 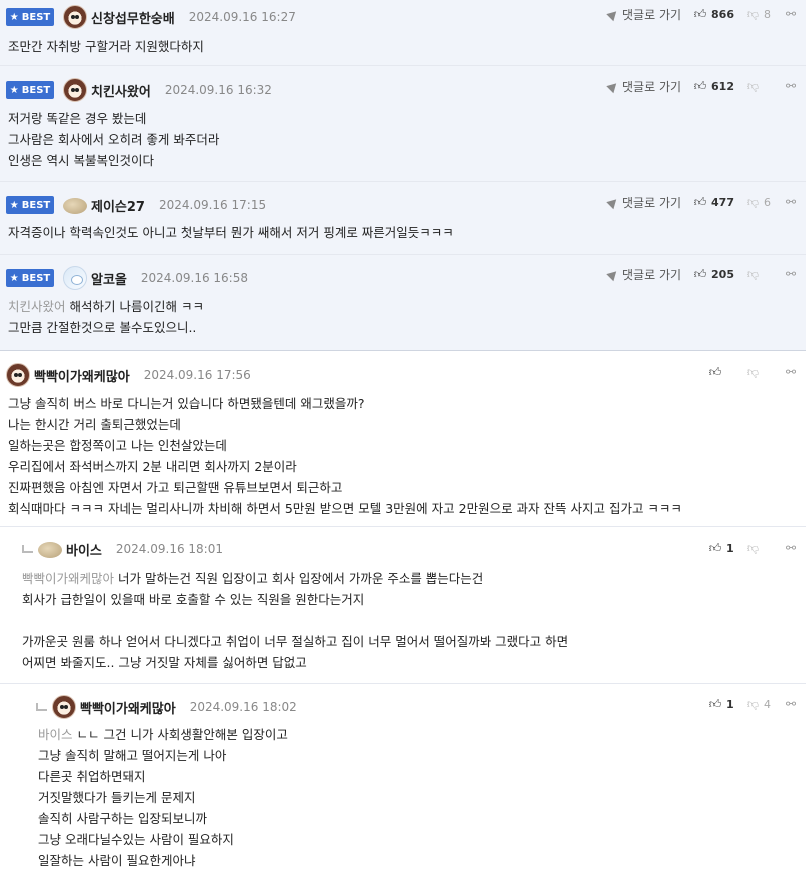 I want to click on comment-text: 그냥 오래다닐수있는 사람이 필요하지, so click(x=136, y=839).